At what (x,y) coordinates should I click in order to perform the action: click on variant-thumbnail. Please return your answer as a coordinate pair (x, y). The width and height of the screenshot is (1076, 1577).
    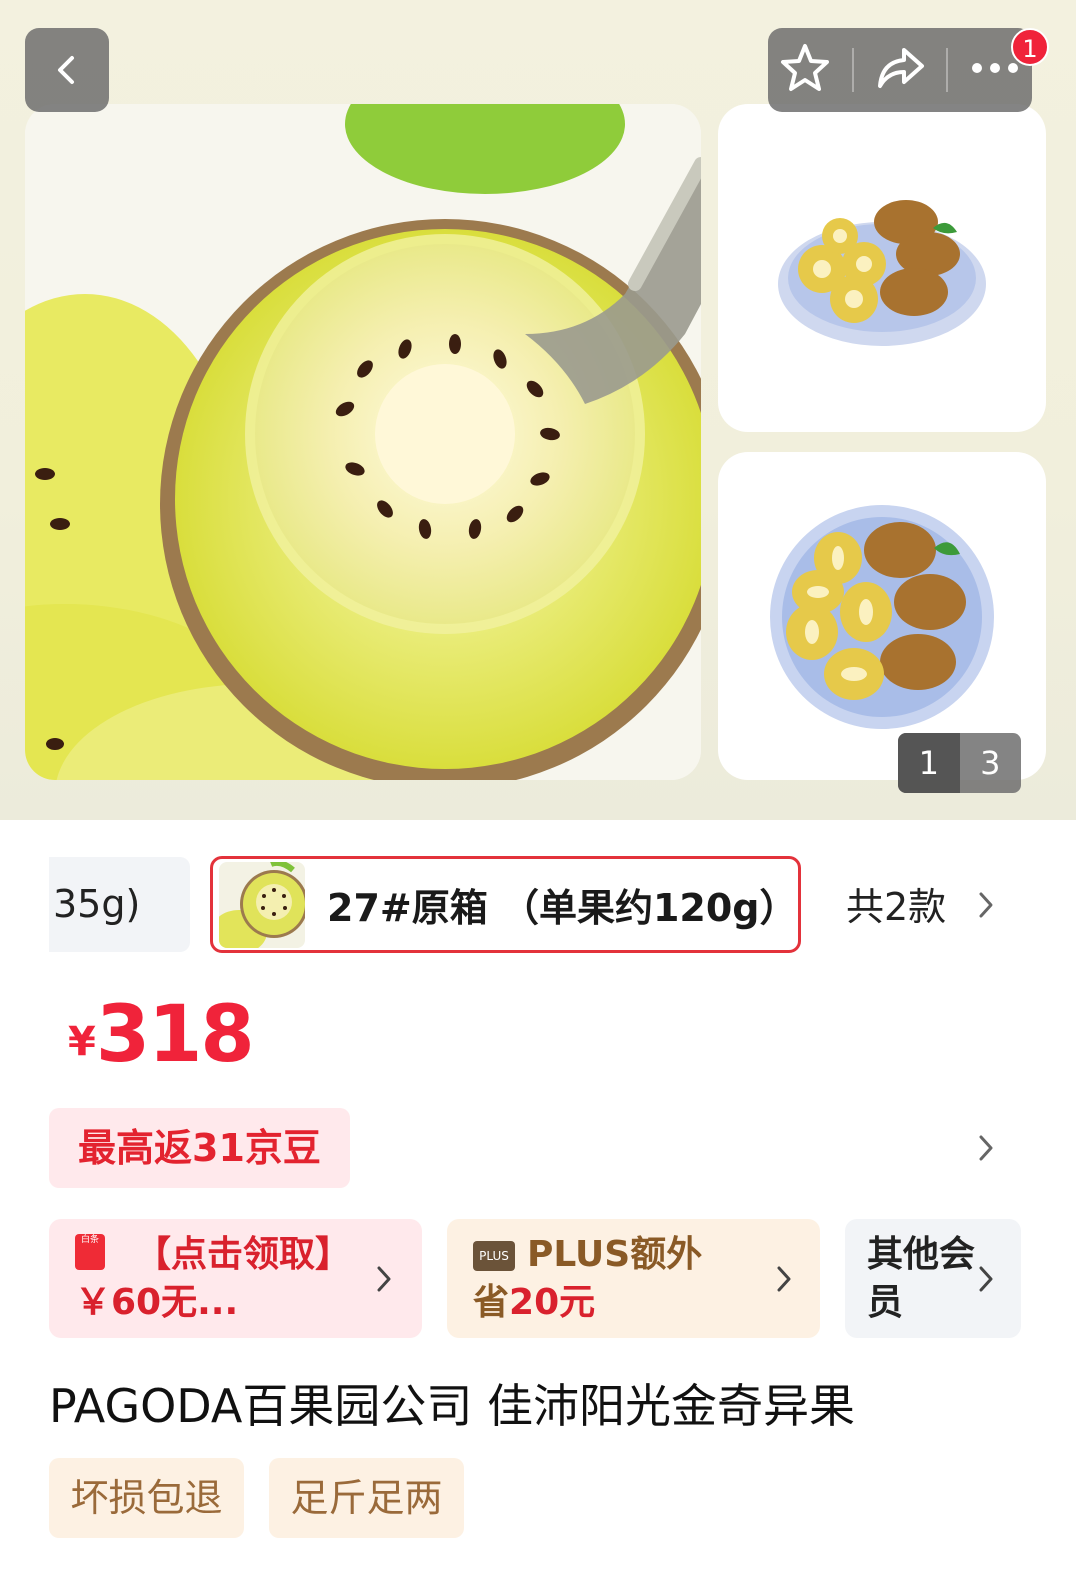
    Looking at the image, I should click on (262, 904).